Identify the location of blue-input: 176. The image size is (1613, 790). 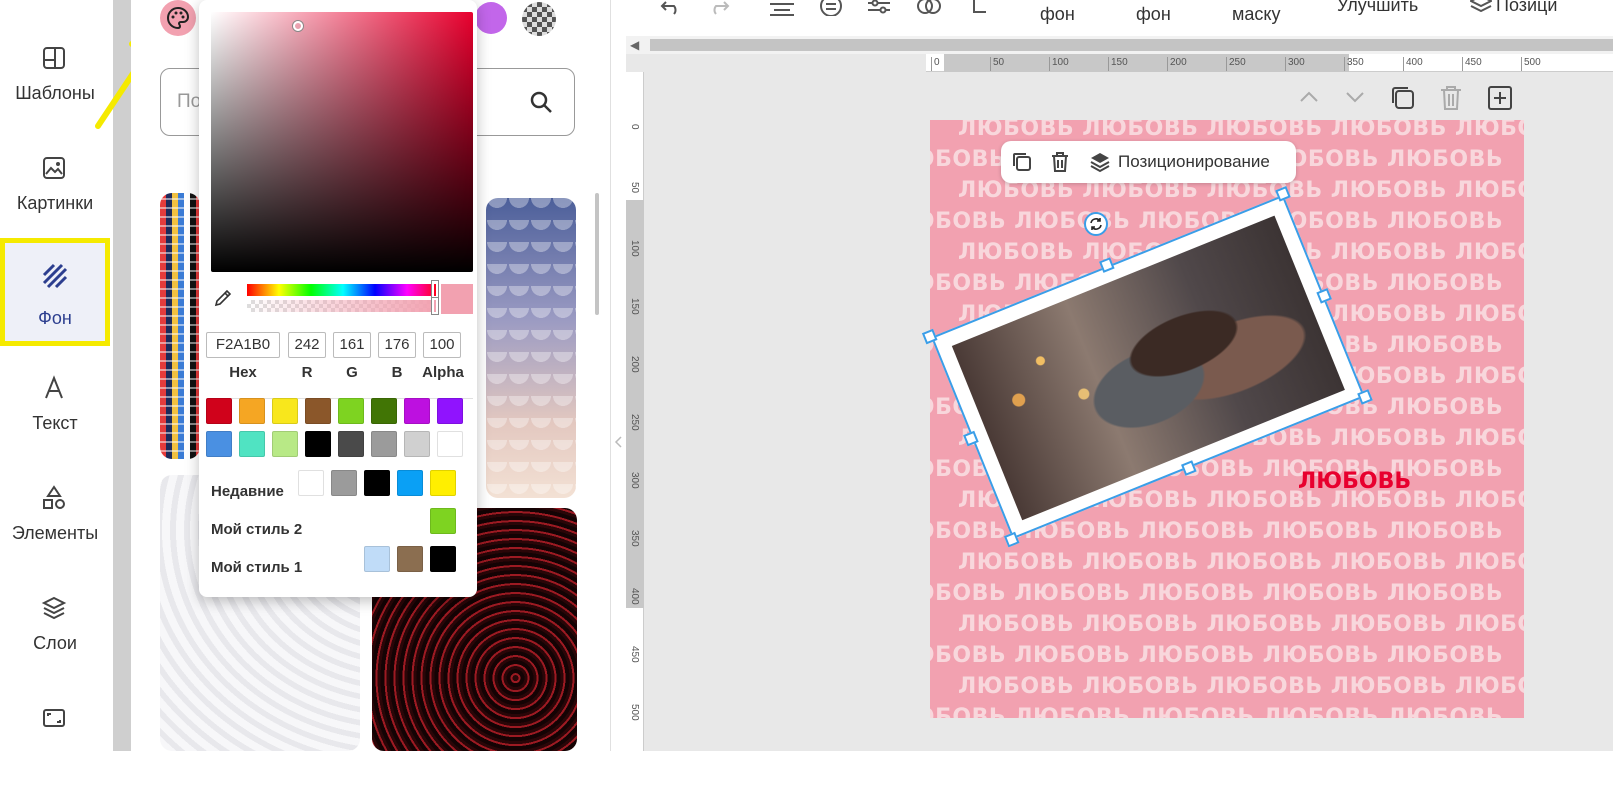
(397, 345).